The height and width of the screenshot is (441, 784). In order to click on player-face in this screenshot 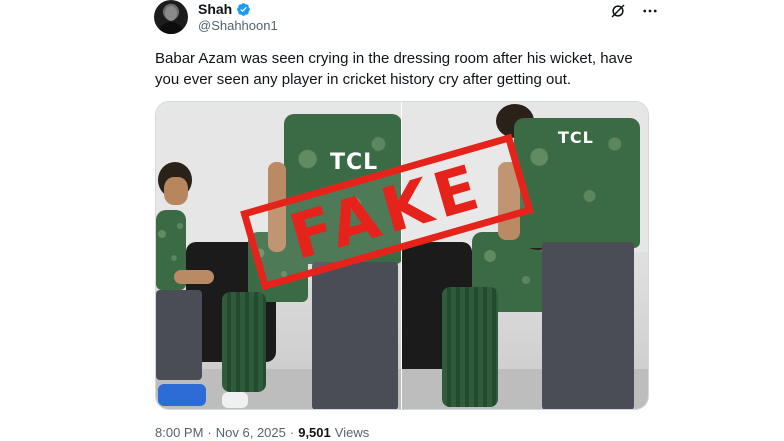, I will do `click(176, 191)`.